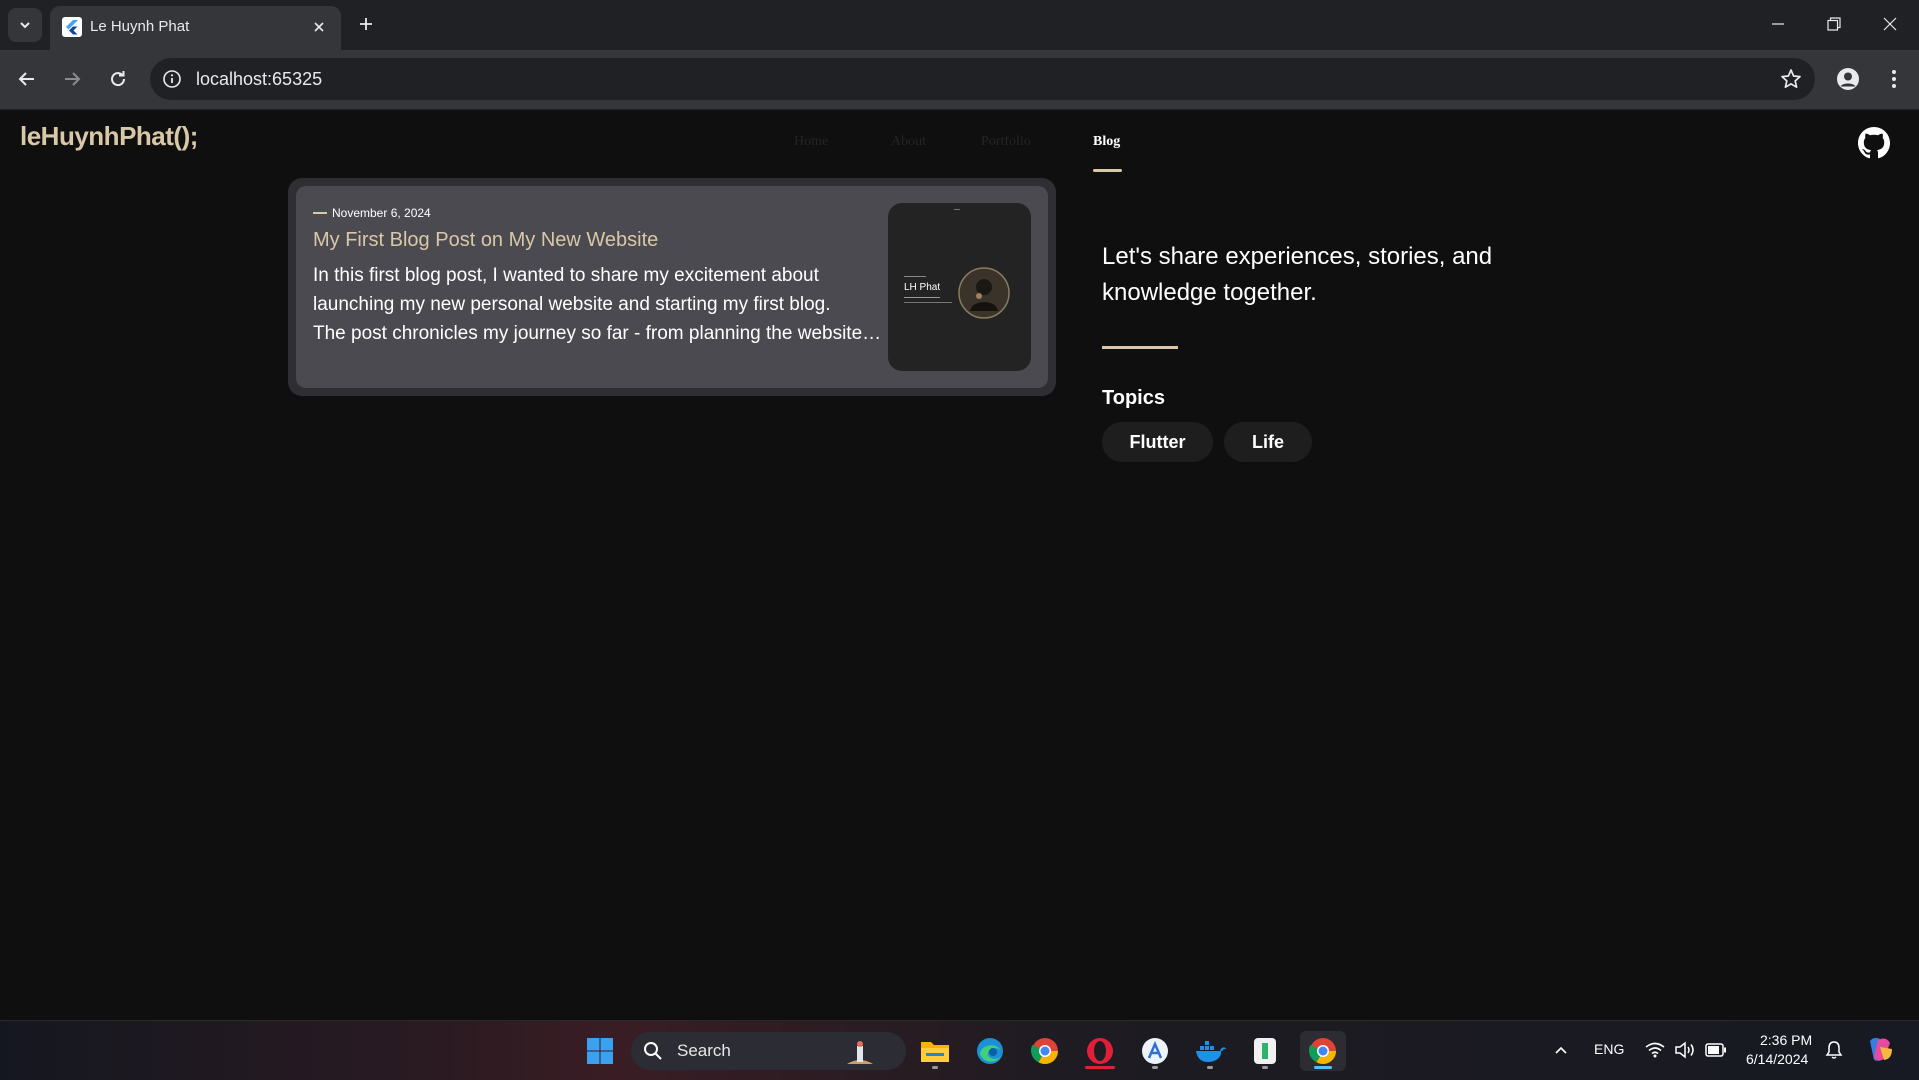  I want to click on file-explorer-app, so click(935, 1051).